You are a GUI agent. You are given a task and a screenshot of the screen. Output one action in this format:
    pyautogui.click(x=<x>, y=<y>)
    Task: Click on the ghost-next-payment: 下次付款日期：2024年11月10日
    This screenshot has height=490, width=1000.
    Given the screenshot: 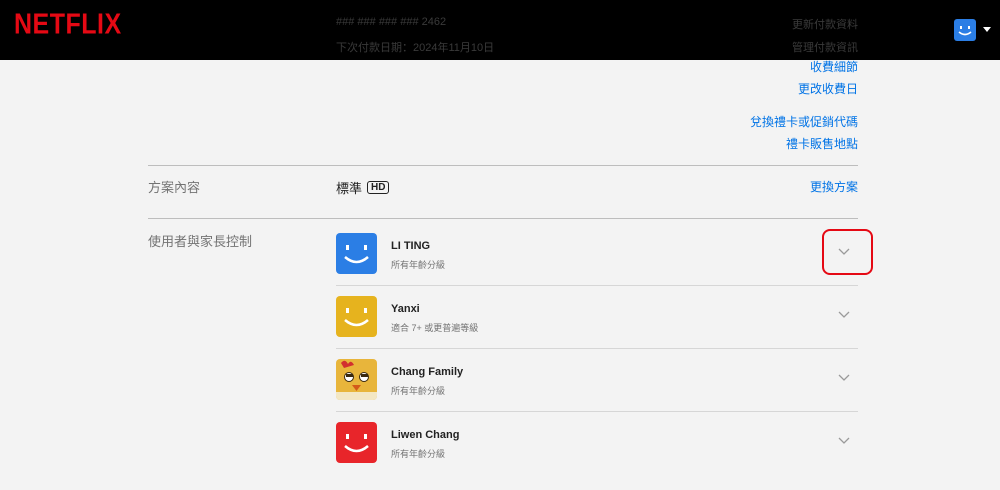 What is the action you would take?
    pyautogui.click(x=415, y=48)
    